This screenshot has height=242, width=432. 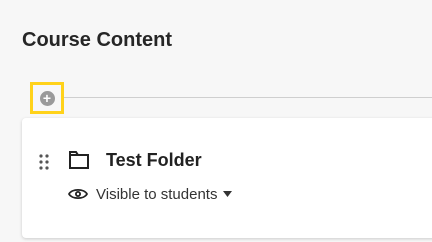 I want to click on content-item-title: Test Folder, so click(x=154, y=160).